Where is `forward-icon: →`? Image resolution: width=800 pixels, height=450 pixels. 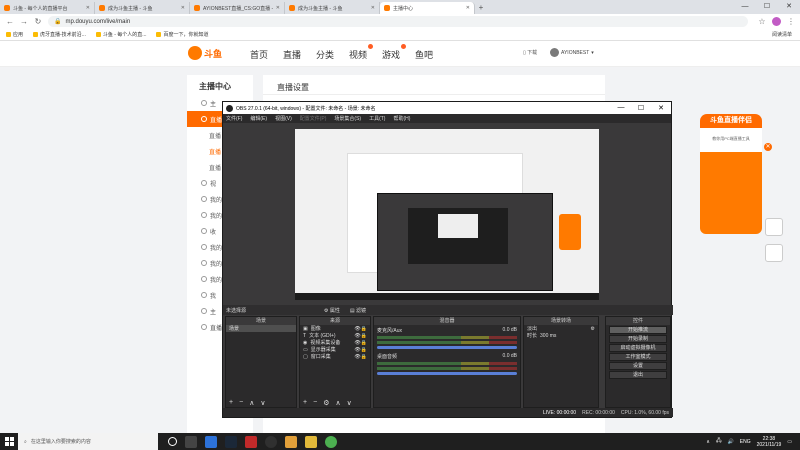
forward-icon: → is located at coordinates (24, 21).